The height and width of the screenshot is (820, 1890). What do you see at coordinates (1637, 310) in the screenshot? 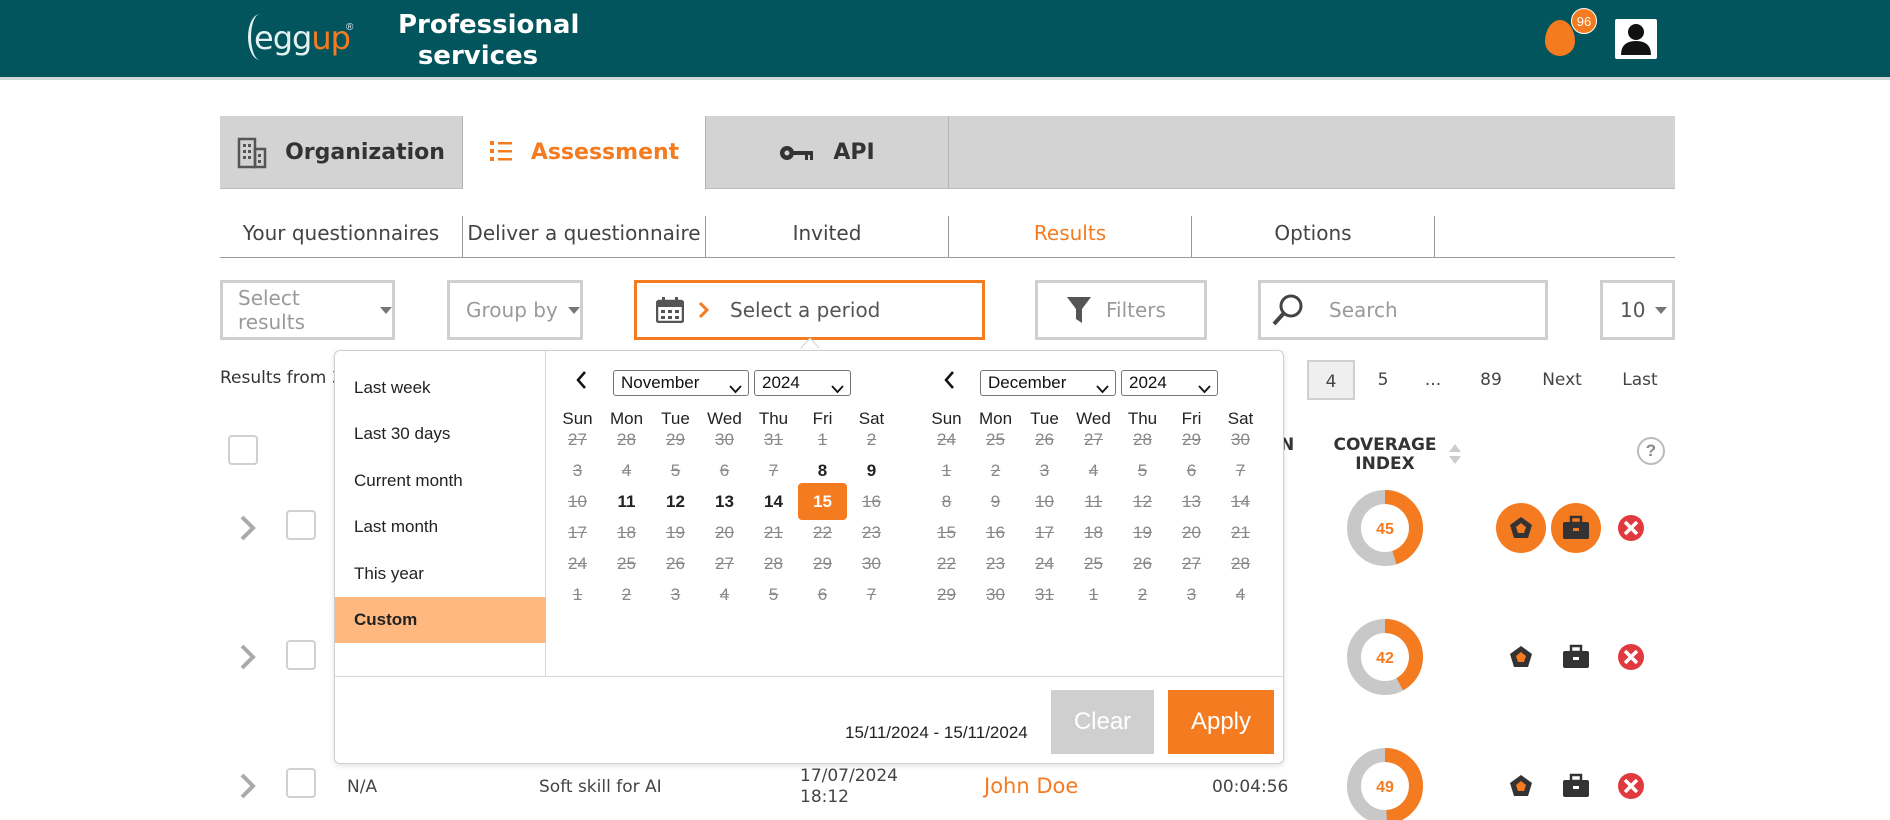
I see `page-size-dropdown: 10` at bounding box center [1637, 310].